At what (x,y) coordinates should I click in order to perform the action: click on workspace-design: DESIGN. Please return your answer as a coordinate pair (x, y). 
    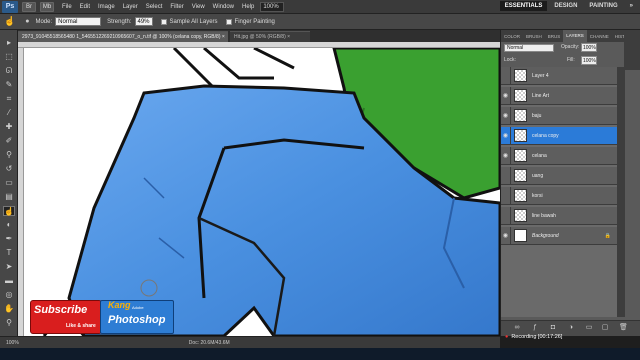
    Looking at the image, I should click on (565, 6).